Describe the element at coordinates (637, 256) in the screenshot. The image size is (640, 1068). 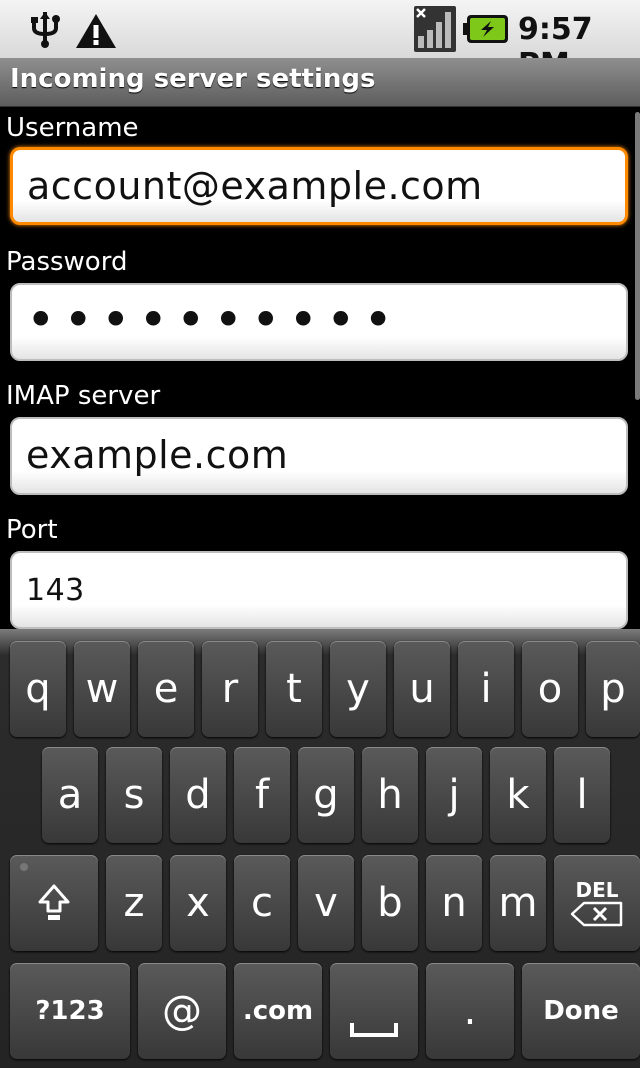
I see `scrollbar` at that location.